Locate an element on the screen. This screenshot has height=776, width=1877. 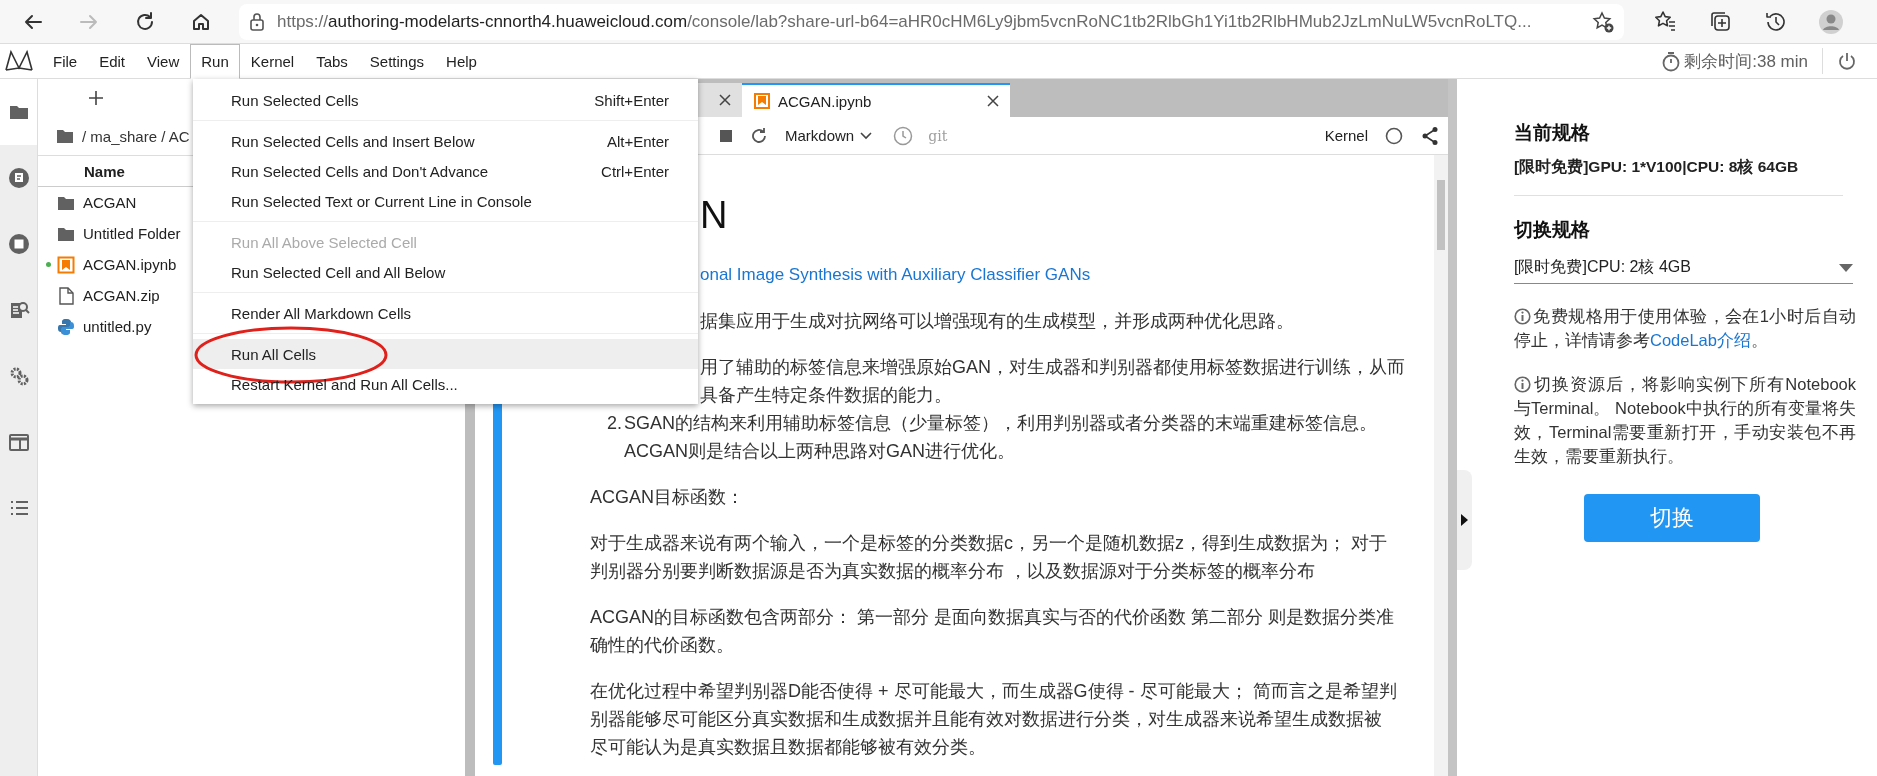
list-item: 用了辅助的标签信息来增强原始GAN，对生成器和判别器都使用标签数据进行训练，从而 具备产生特定条件数据的能力。 is located at coordinates (1052, 381).